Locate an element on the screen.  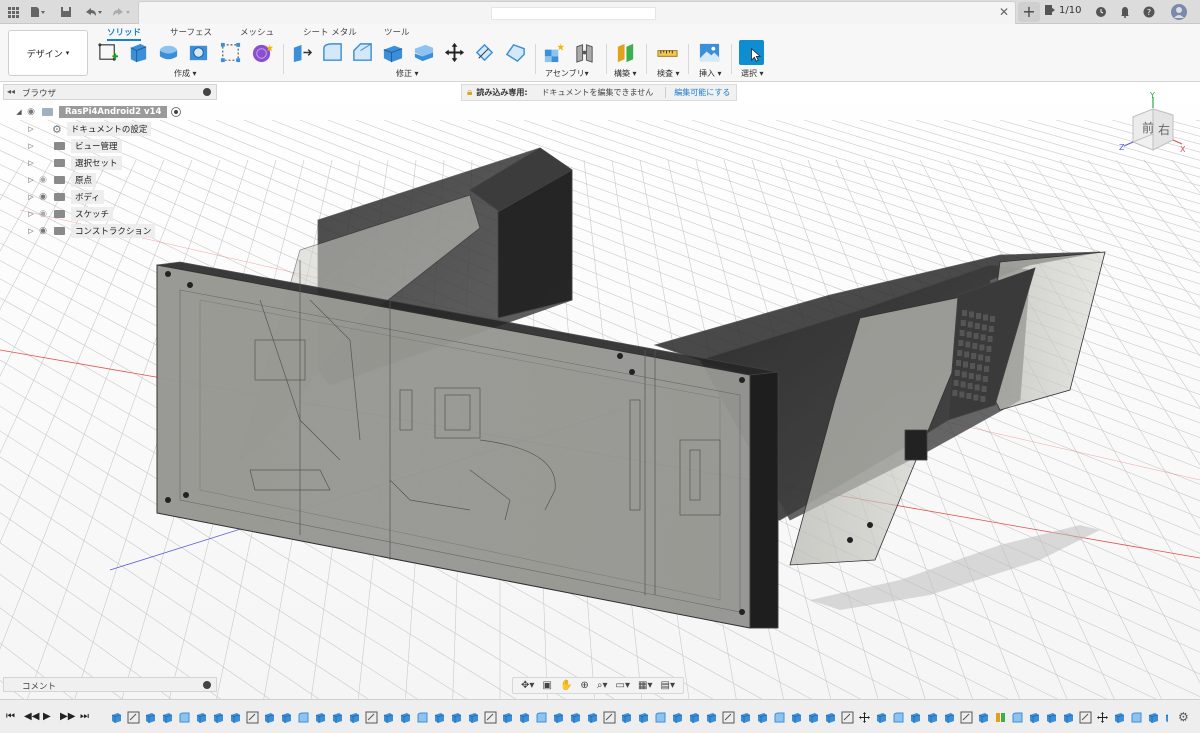
go-to-start-icon: ⏮ is located at coordinates (10, 716).